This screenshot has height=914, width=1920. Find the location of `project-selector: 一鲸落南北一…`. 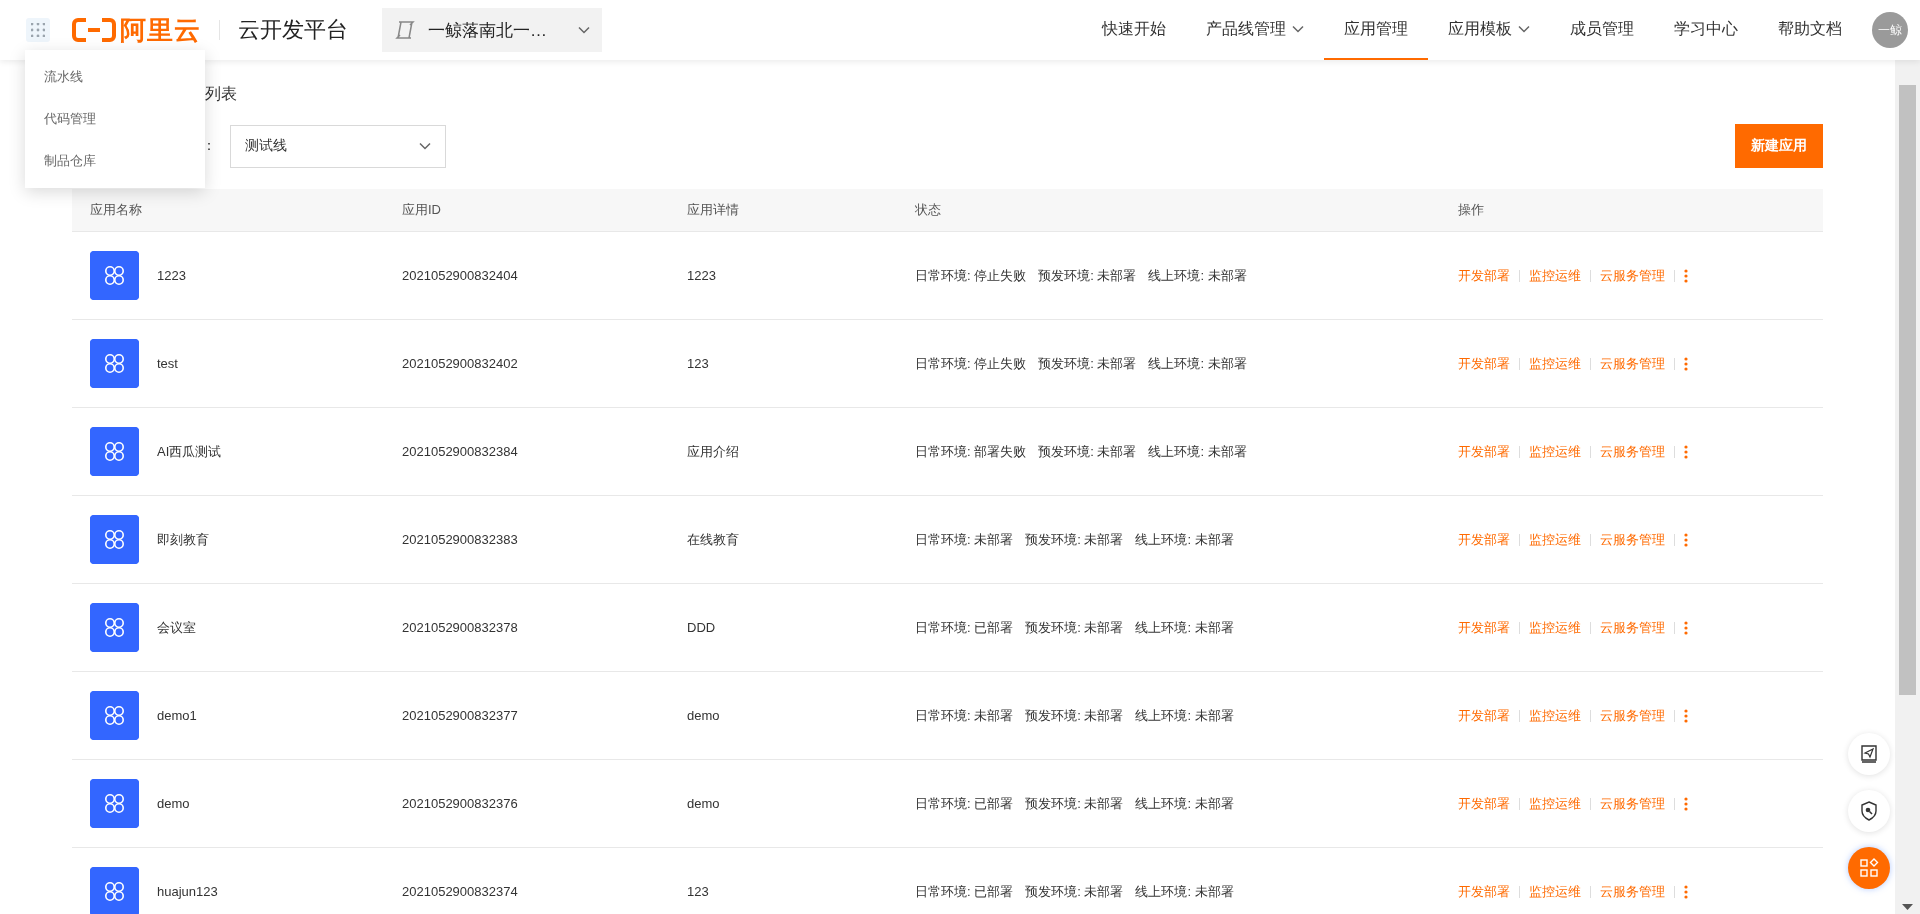

project-selector: 一鲸落南北一… is located at coordinates (492, 30).